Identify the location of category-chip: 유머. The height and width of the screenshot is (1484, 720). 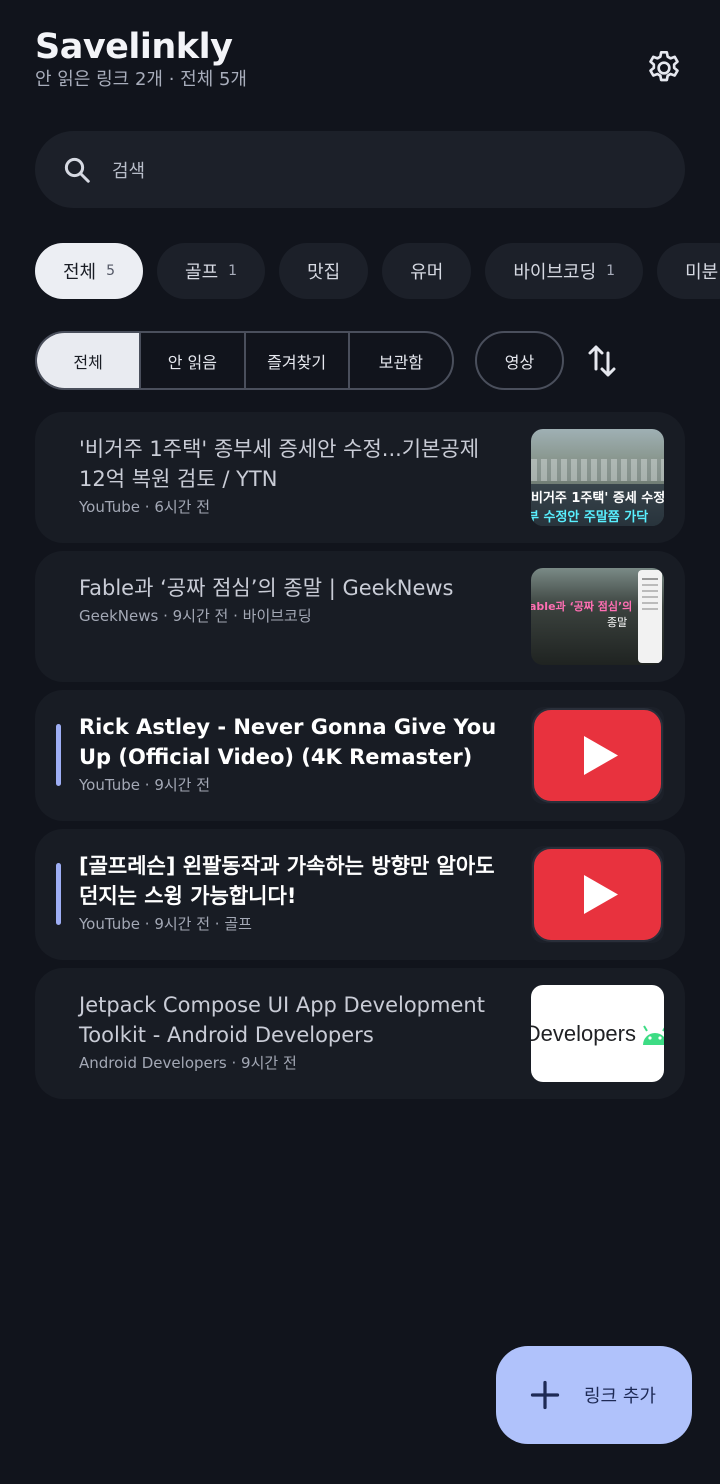
(427, 271).